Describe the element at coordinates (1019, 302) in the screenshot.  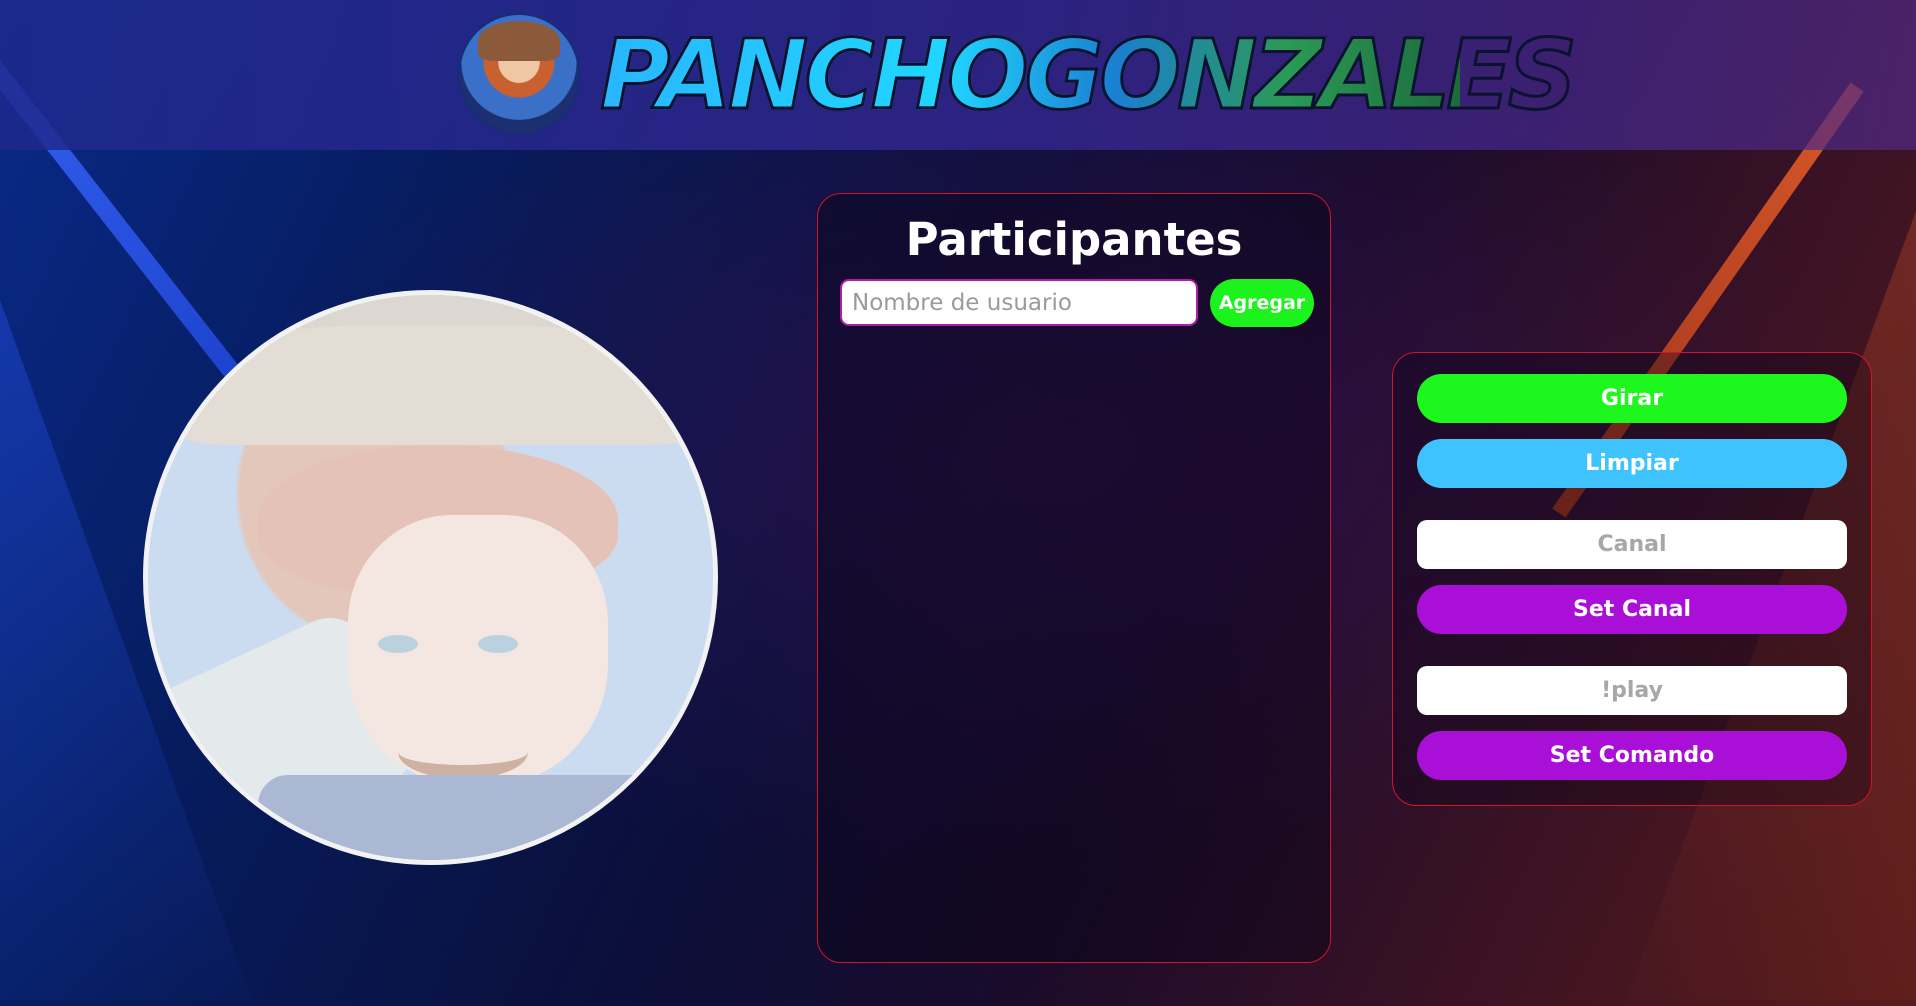
I see `username-input` at that location.